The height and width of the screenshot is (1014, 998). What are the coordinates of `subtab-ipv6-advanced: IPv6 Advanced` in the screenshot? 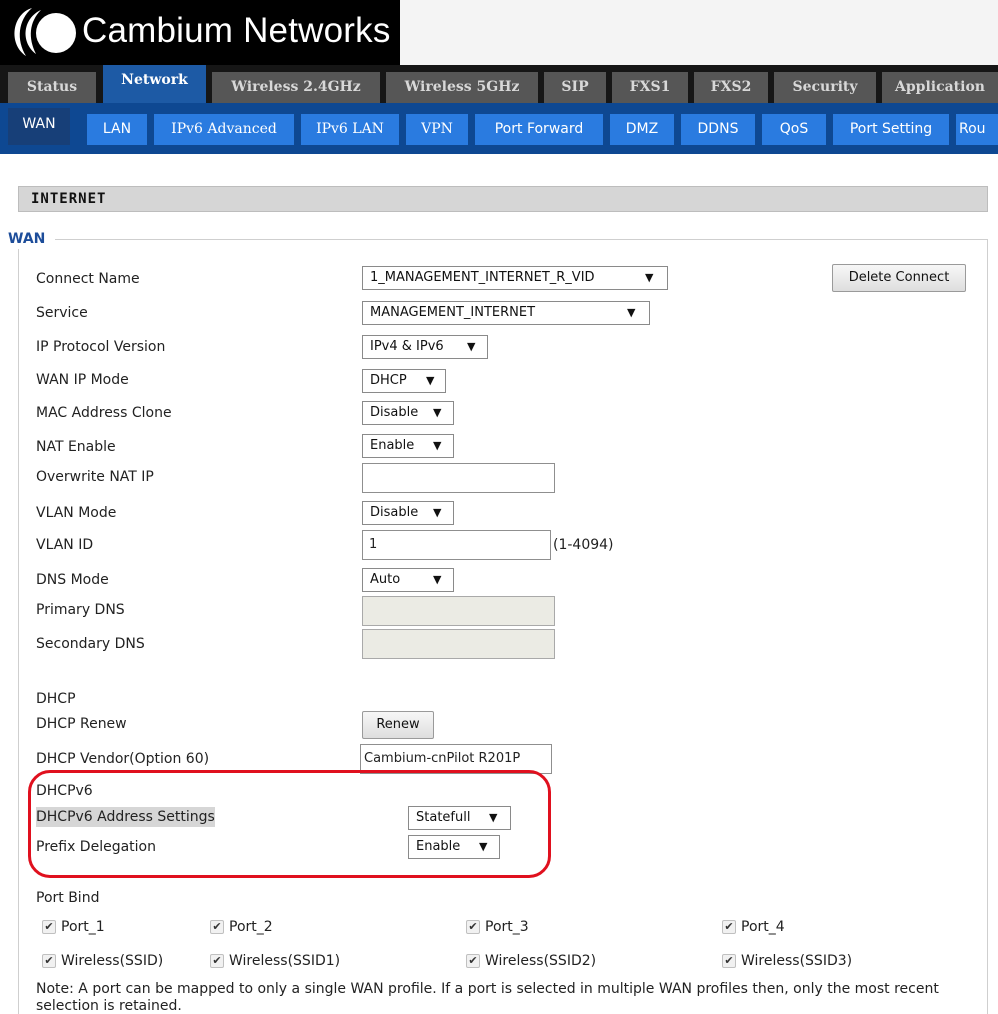 It's located at (224, 129).